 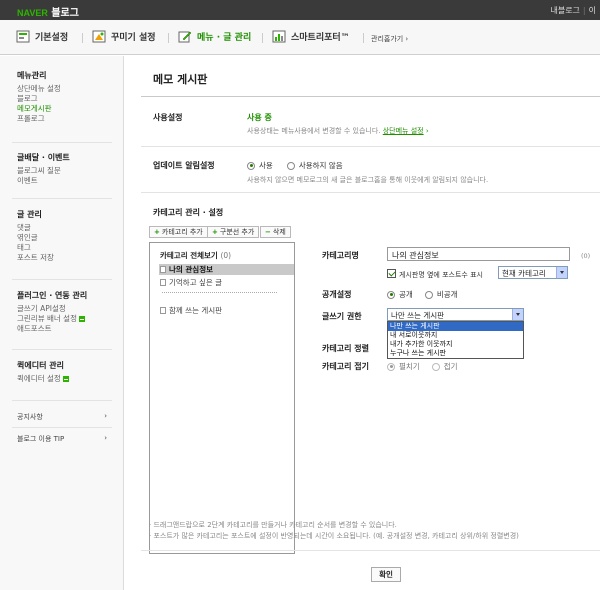 I want to click on description-text: 사용상태는 메뉴사용에서 변경할 수 있습니다., so click(x=314, y=131).